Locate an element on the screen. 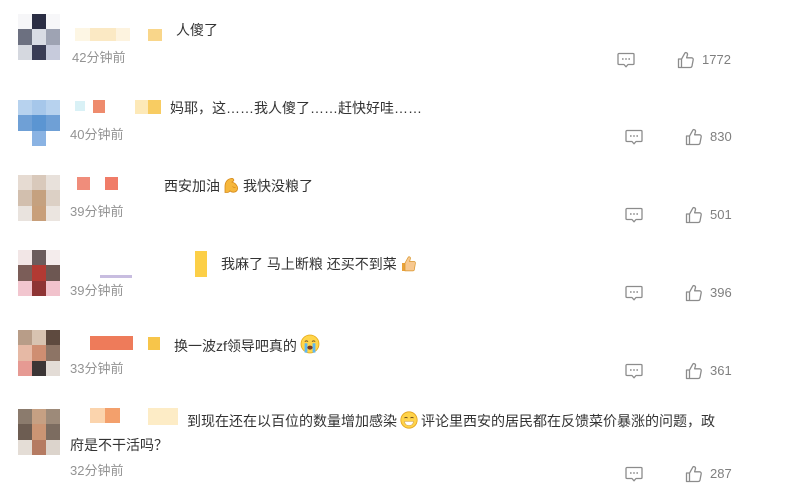 The height and width of the screenshot is (500, 800). comment-timestamp: 40分钟前 is located at coordinates (97, 134).